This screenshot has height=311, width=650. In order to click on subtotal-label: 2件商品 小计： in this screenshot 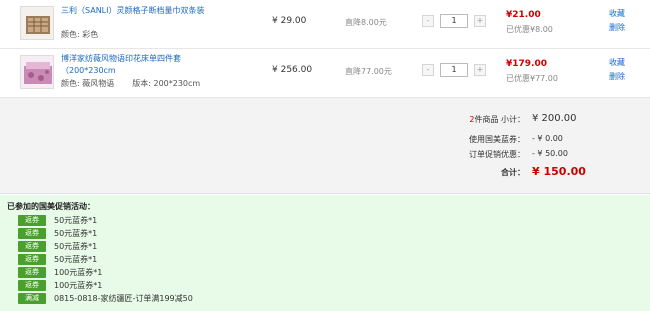, I will do `click(497, 119)`.